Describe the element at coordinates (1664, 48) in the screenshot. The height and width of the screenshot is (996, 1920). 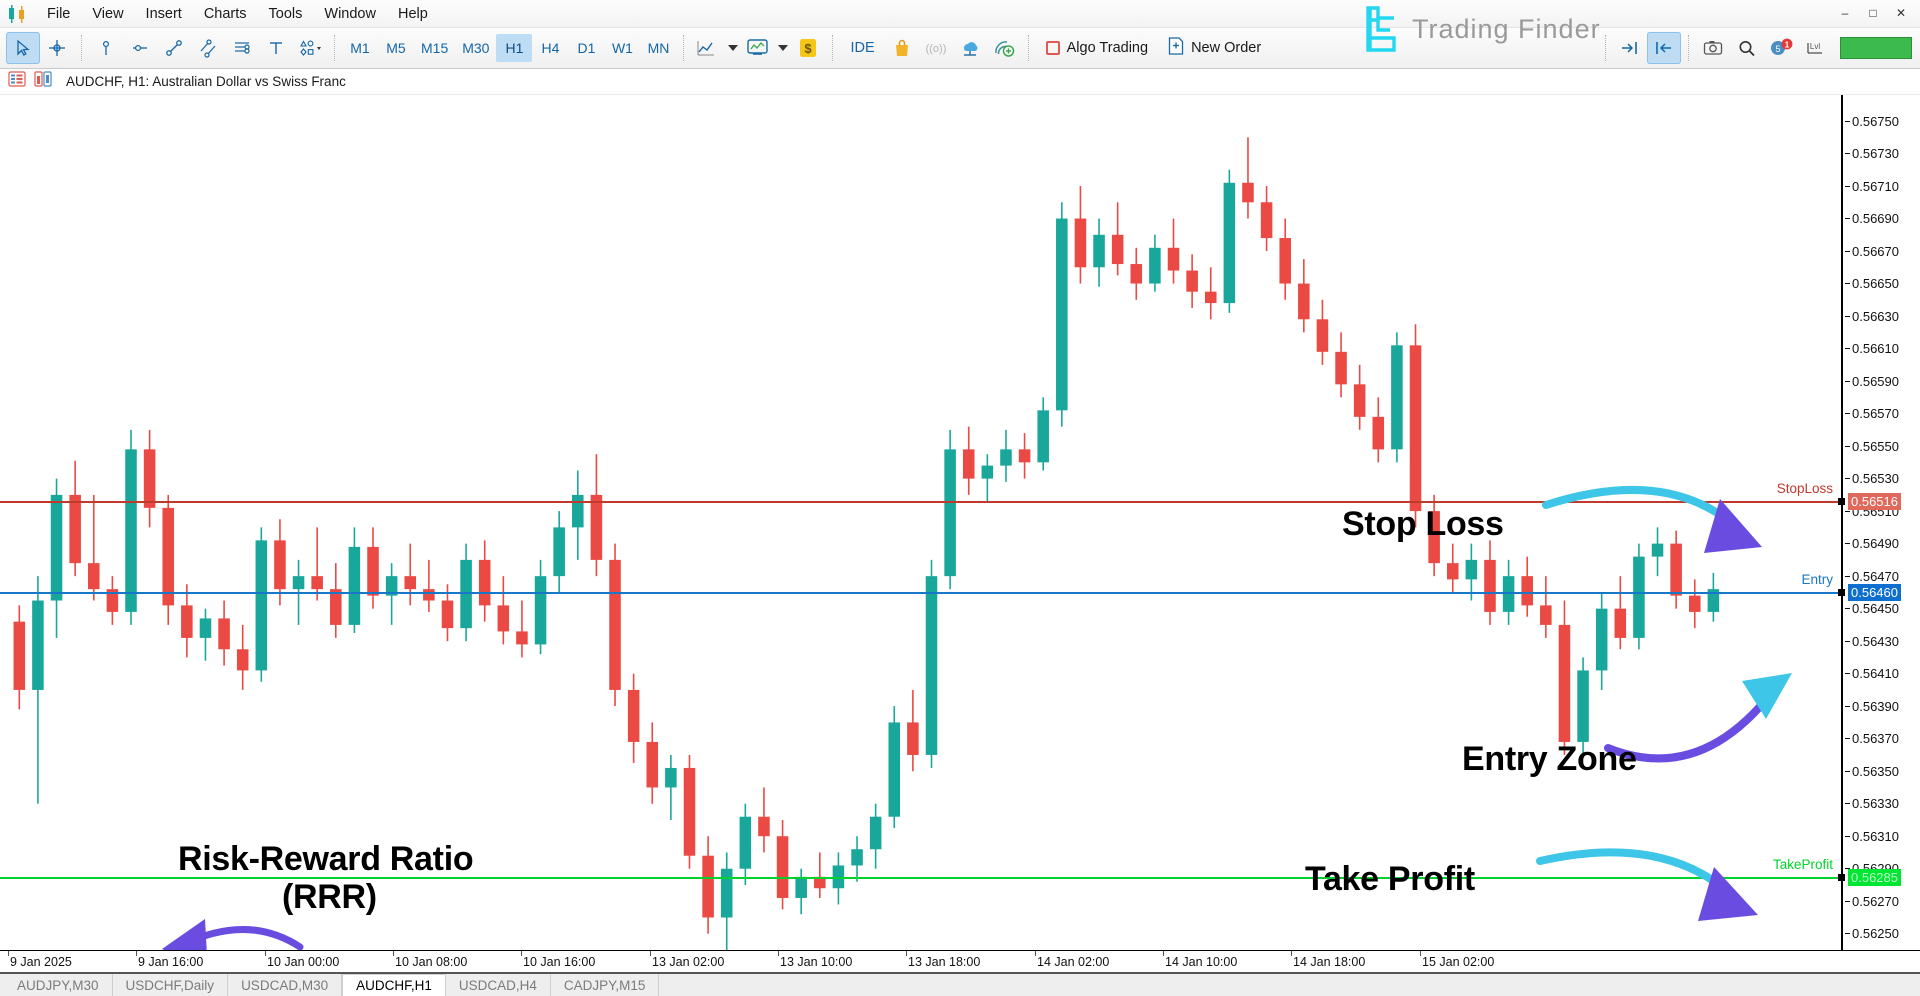
I see `tool-autoscroll` at that location.